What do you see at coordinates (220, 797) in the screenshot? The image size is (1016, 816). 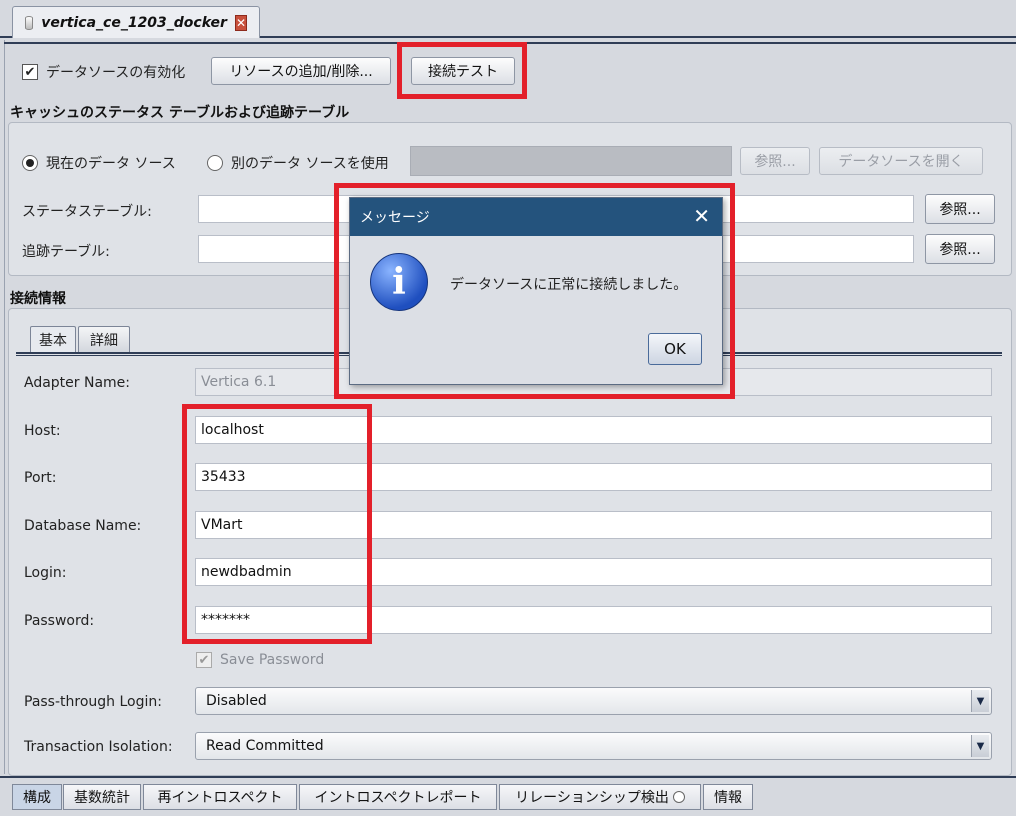 I see `tab-reintrospect: 再イントロスペクト` at bounding box center [220, 797].